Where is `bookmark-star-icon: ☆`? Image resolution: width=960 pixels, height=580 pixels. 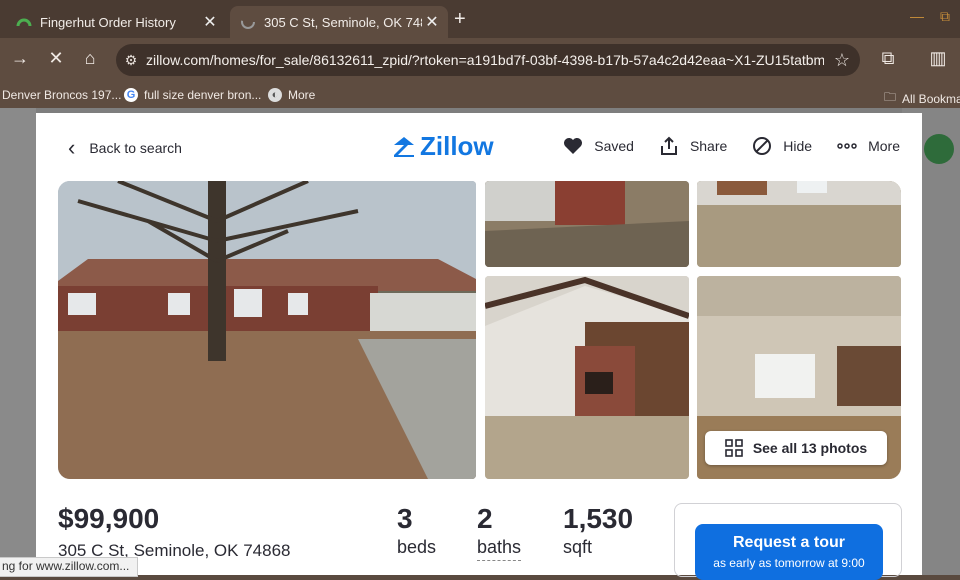
bookmark-star-icon: ☆ is located at coordinates (842, 60).